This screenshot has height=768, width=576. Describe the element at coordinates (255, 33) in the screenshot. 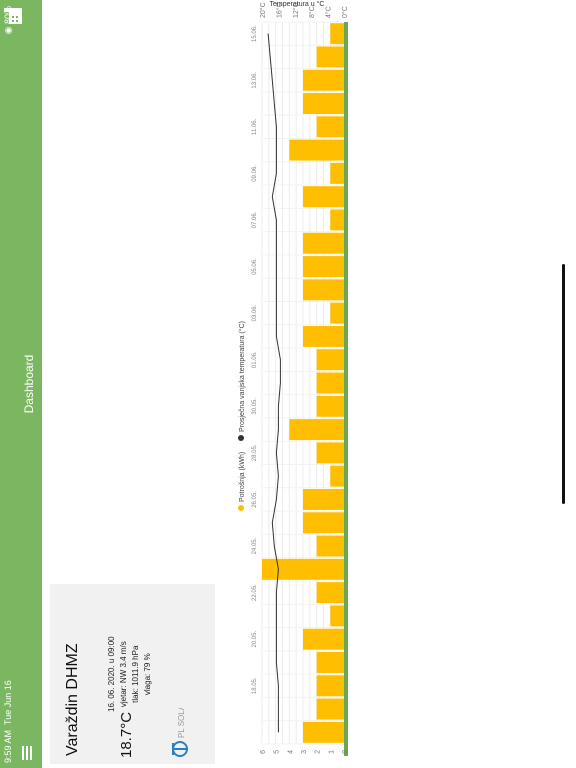

I see `x-axis-tick-label: 15.06.` at that location.